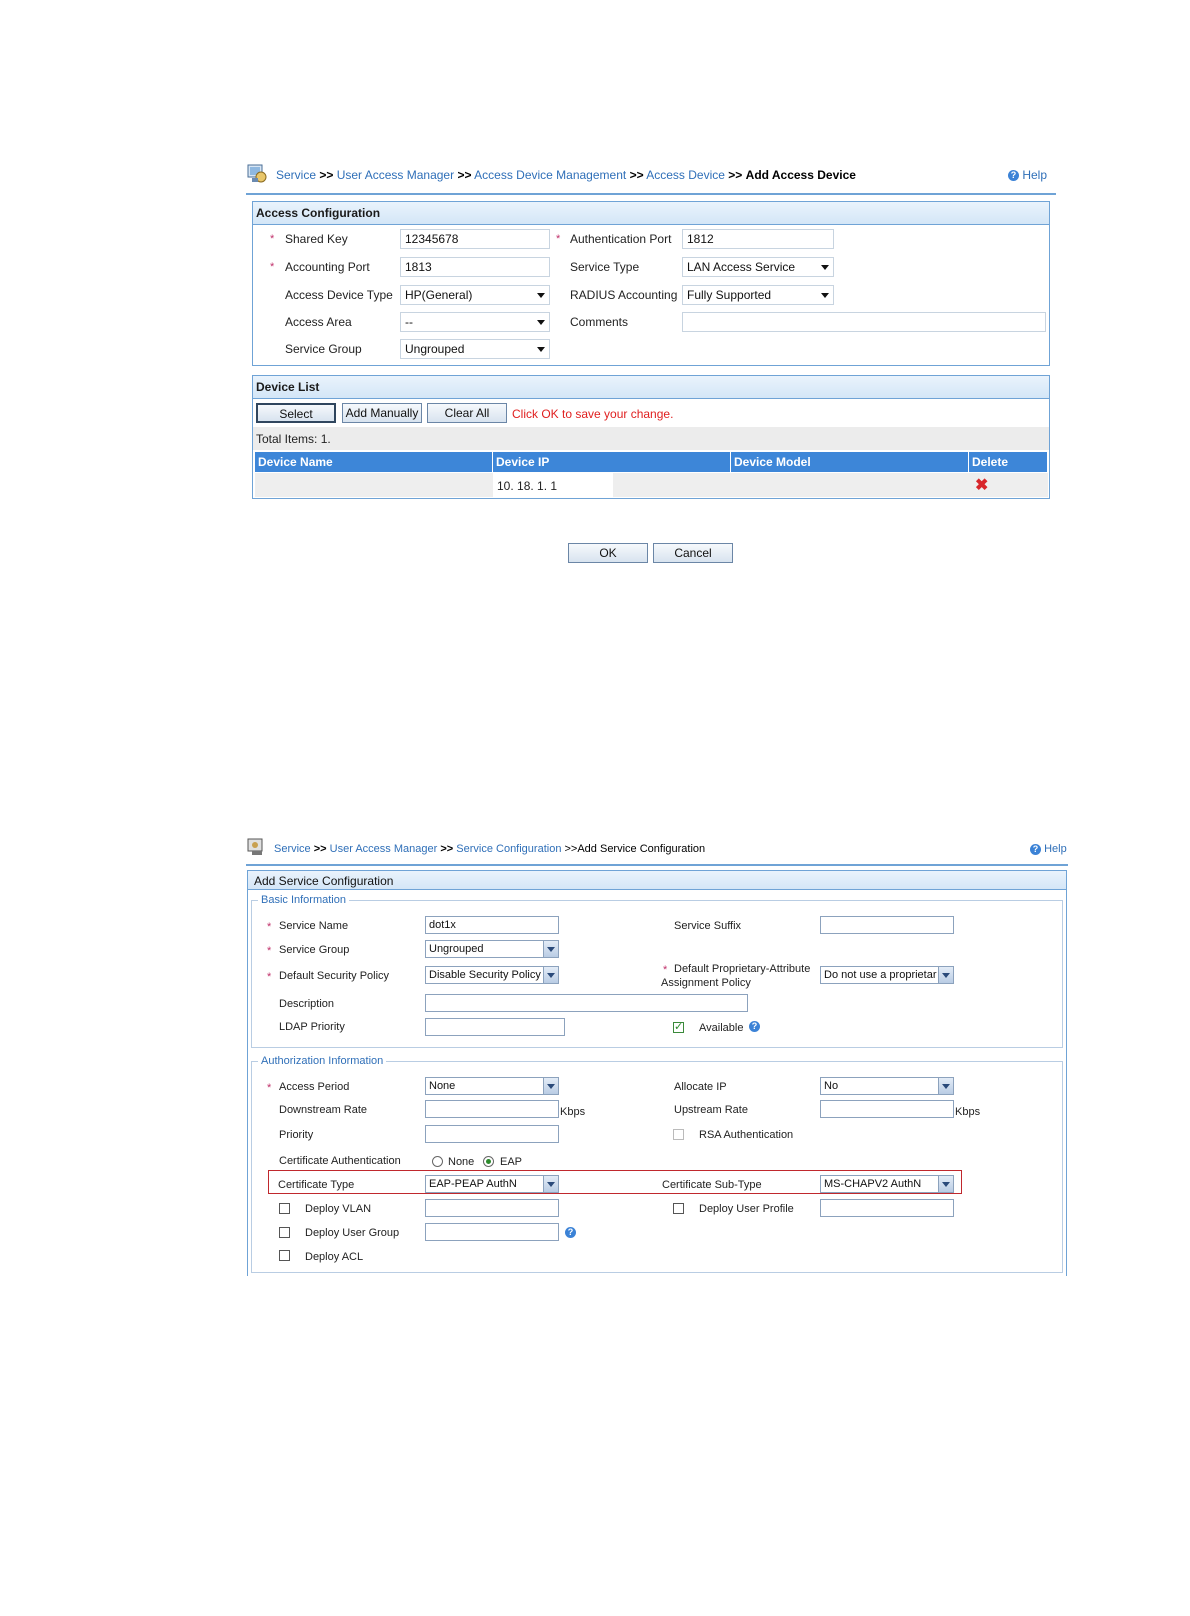  I want to click on default-security-policy-value: Disable Security Policy, so click(485, 975).